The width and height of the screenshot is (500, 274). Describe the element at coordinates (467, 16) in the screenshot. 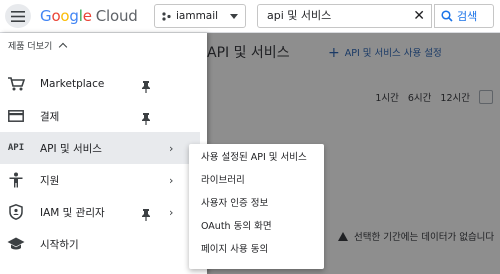

I see `search-button-label: 검색` at that location.